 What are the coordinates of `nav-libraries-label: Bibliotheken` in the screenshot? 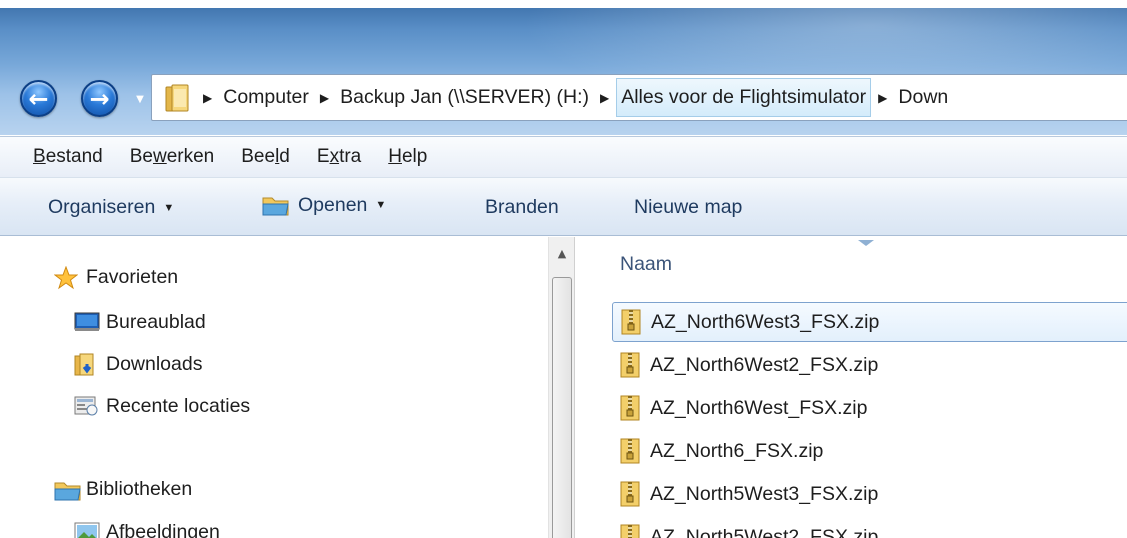 It's located at (139, 488).